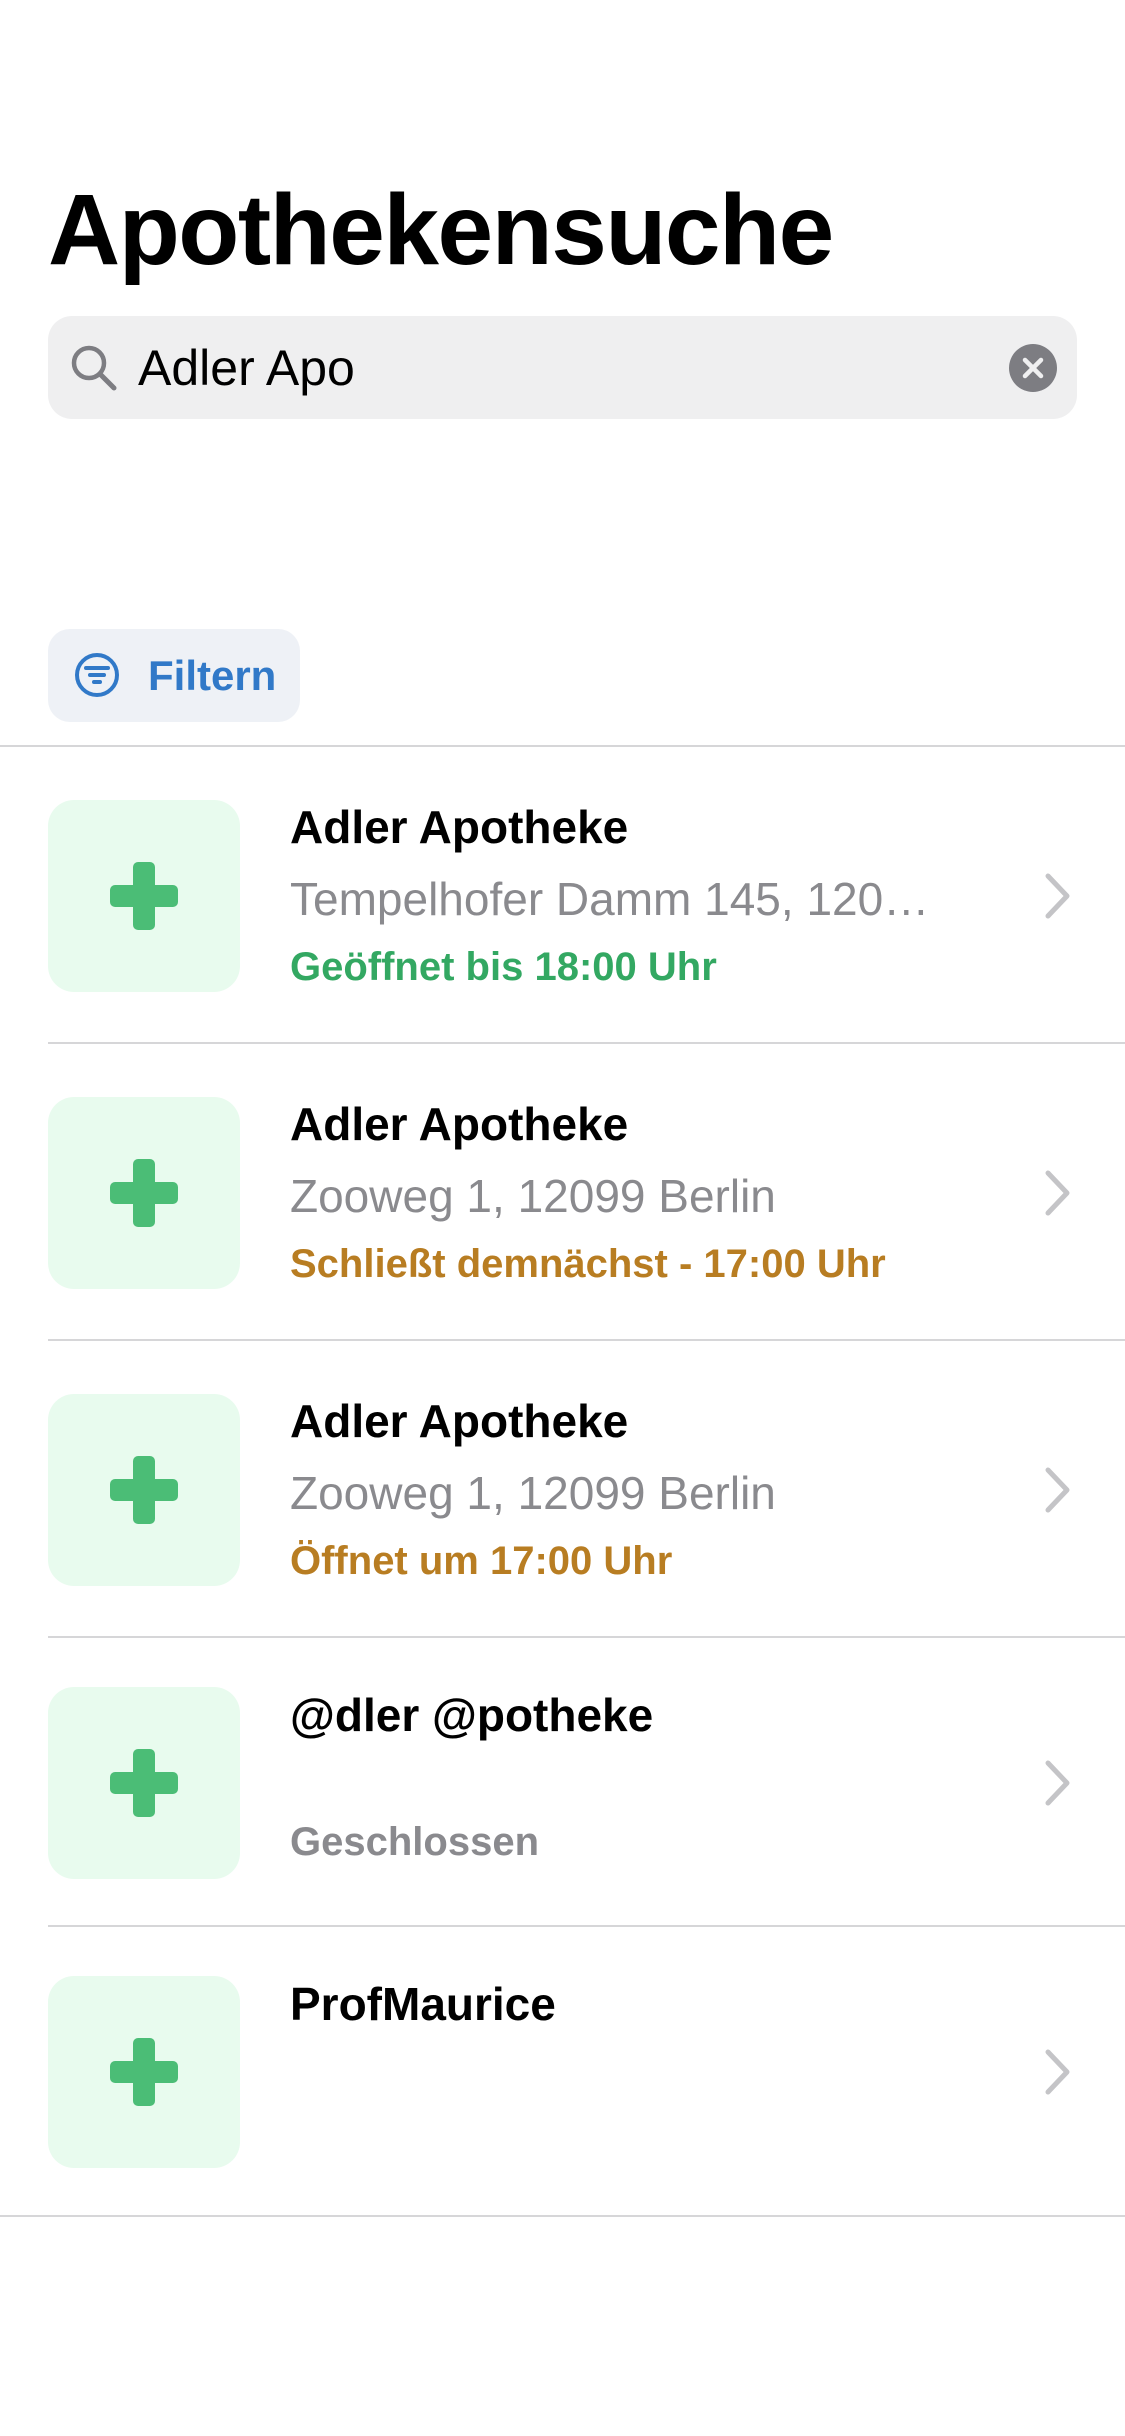 The height and width of the screenshot is (2436, 1125). Describe the element at coordinates (1033, 368) in the screenshot. I see `clear-icon` at that location.